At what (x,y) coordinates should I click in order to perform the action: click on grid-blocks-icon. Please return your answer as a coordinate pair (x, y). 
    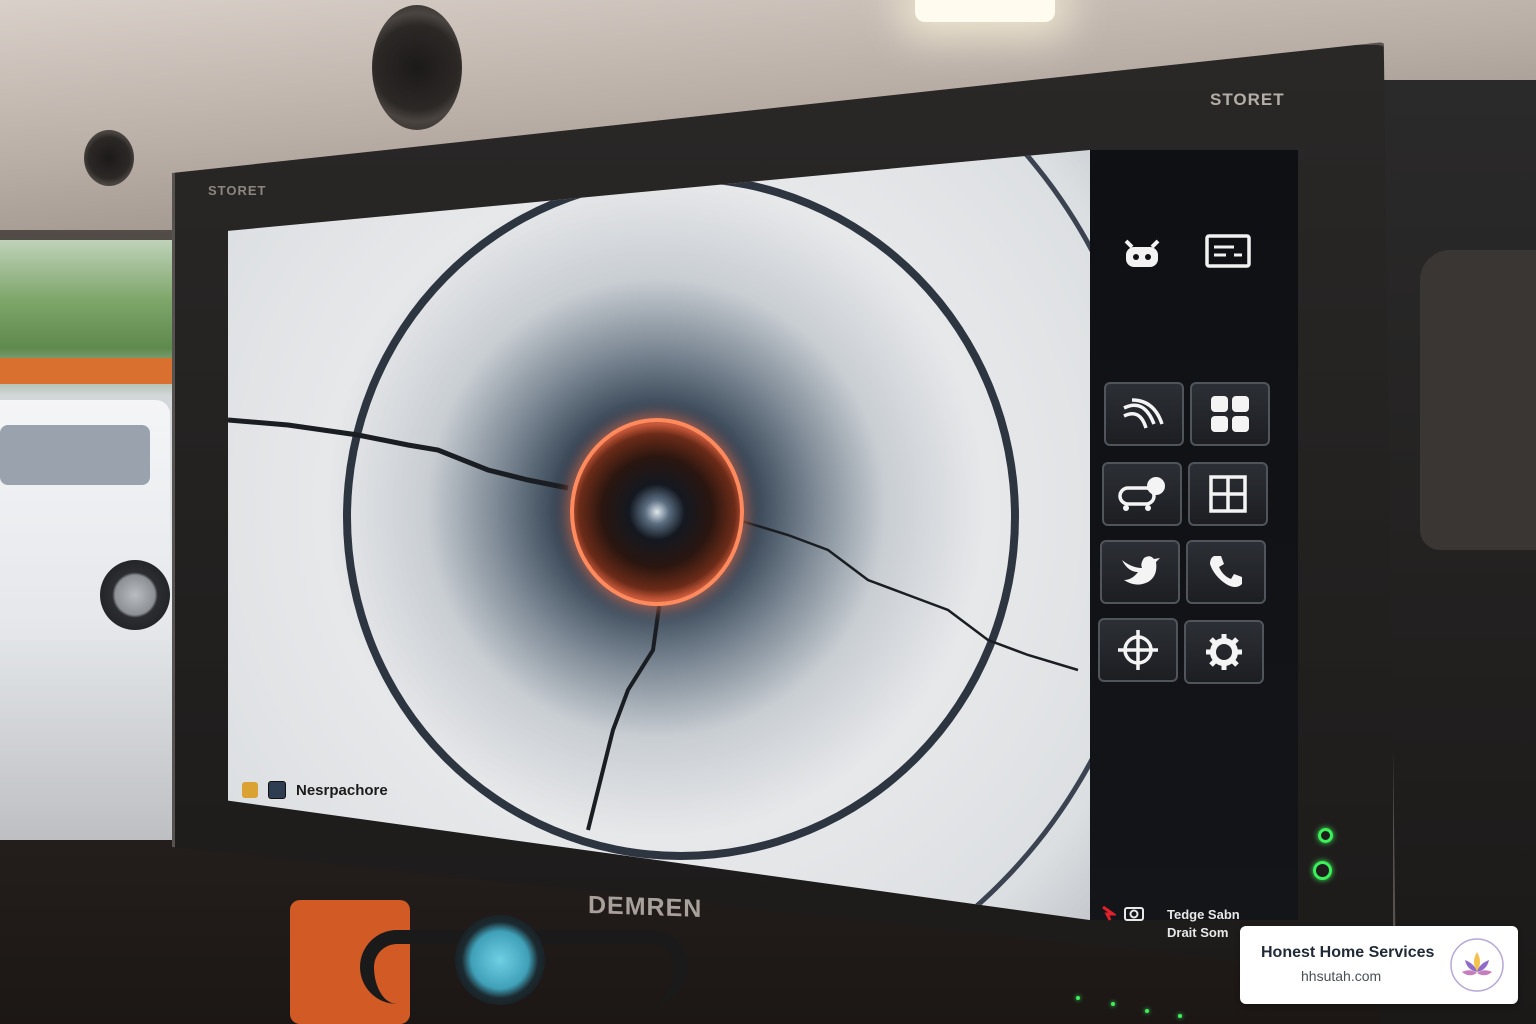
    Looking at the image, I should click on (1230, 414).